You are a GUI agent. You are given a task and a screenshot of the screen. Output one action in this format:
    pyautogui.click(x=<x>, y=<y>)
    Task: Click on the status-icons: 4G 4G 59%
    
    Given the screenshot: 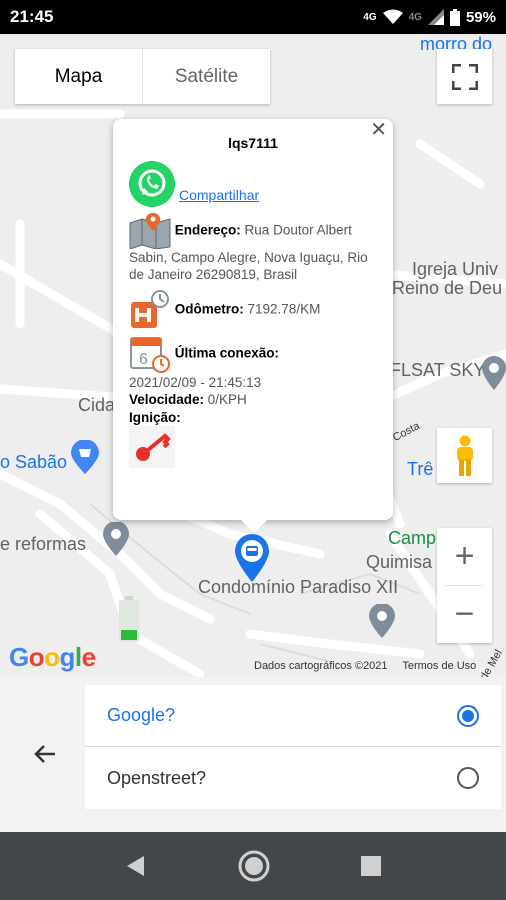 What is the action you would take?
    pyautogui.click(x=429, y=17)
    